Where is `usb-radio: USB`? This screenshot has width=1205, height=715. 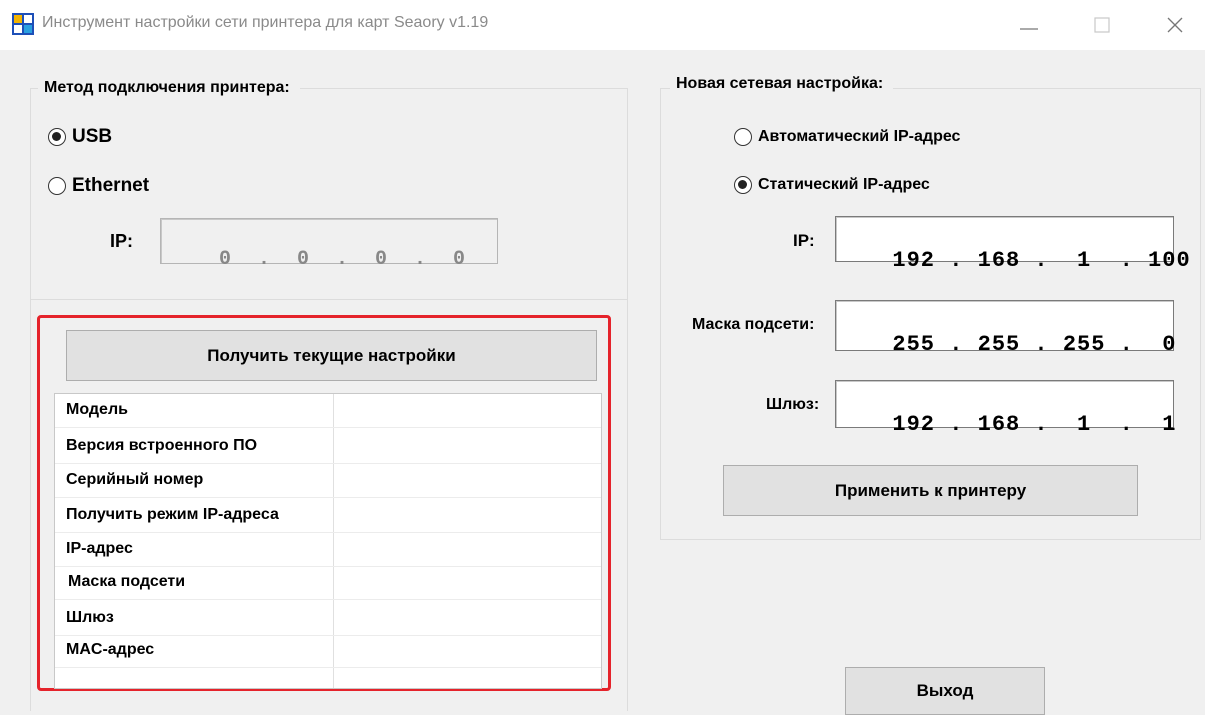 usb-radio: USB is located at coordinates (80, 137).